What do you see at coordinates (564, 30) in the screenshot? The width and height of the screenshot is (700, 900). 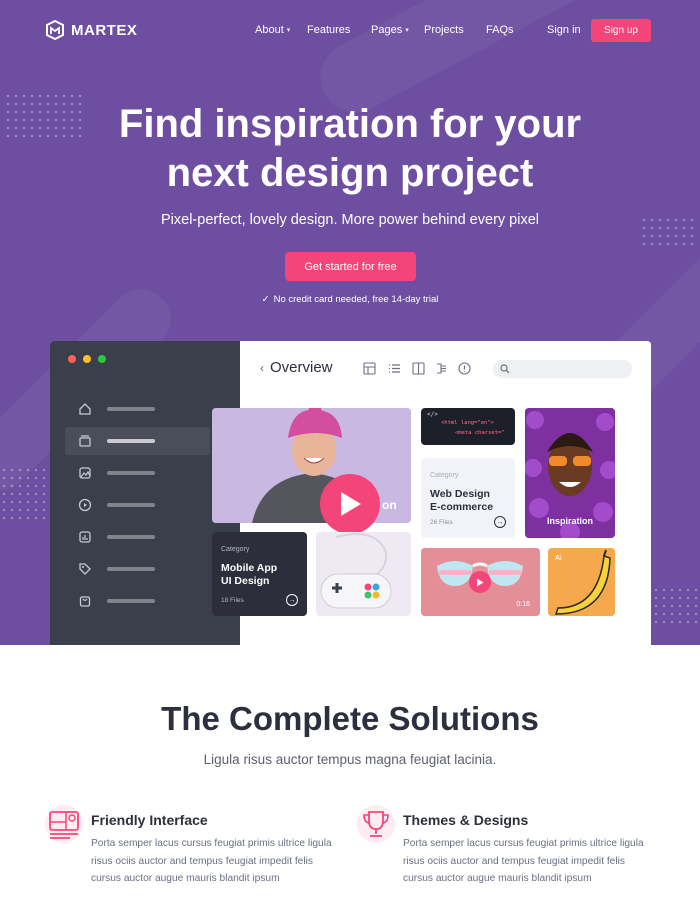 I see `signin-link: Sign in` at bounding box center [564, 30].